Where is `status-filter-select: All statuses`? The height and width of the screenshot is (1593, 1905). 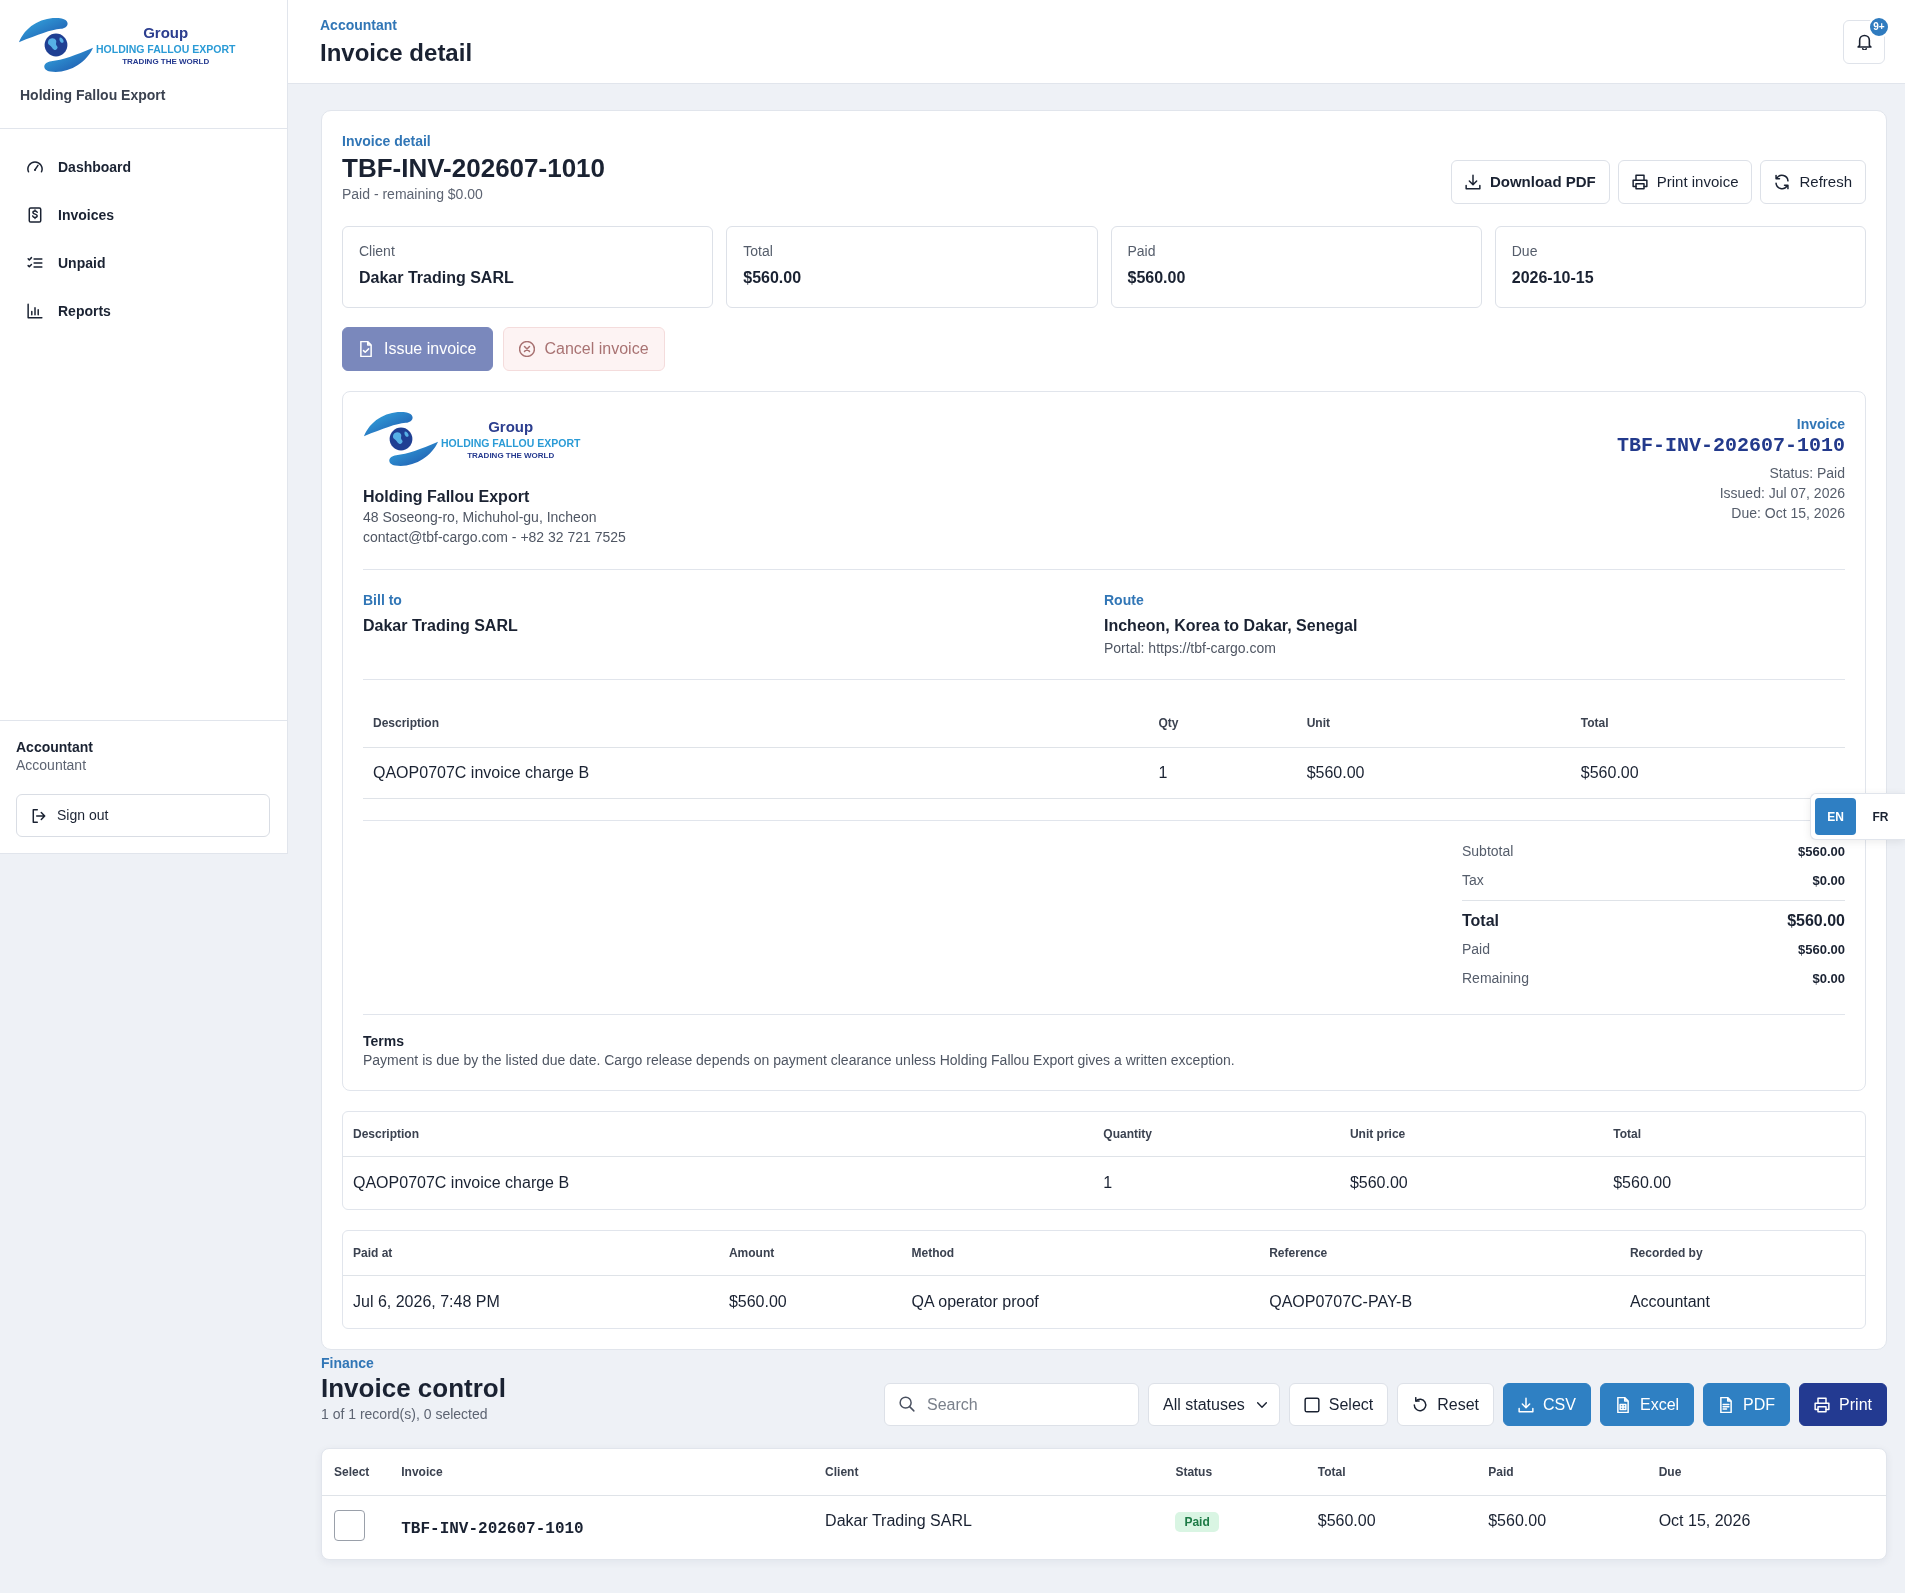 status-filter-select: All statuses is located at coordinates (1214, 1404).